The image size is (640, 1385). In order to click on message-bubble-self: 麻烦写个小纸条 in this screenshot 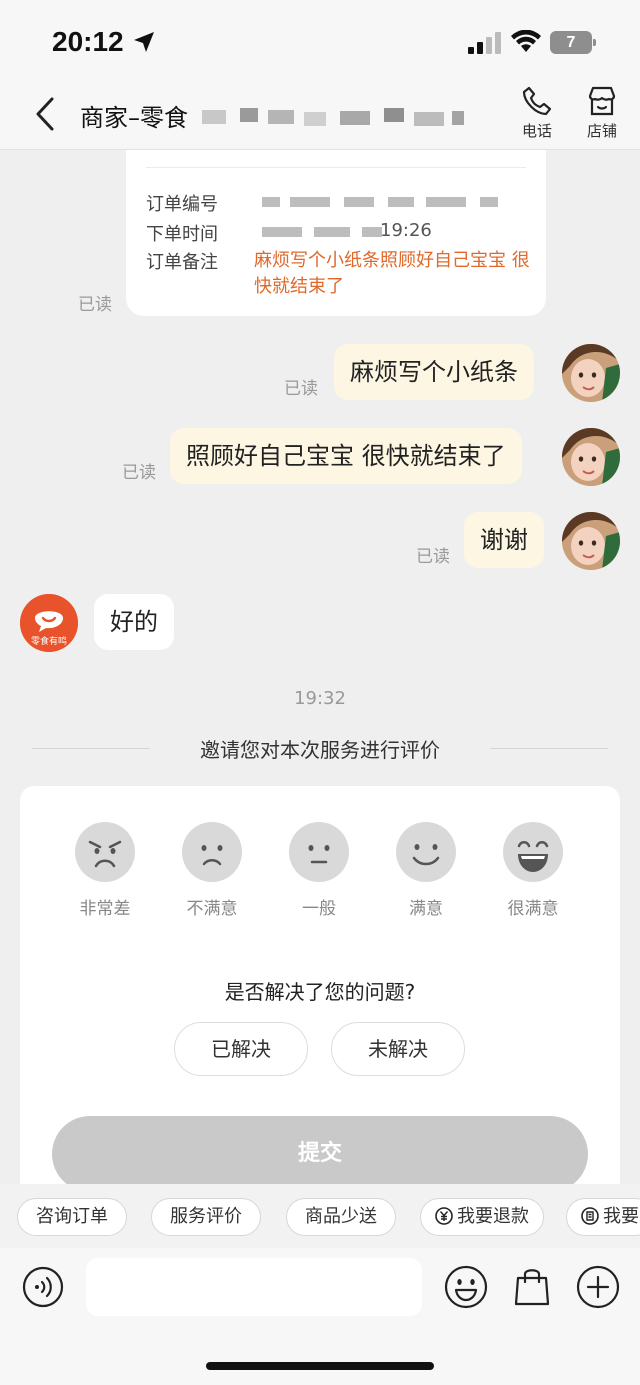, I will do `click(434, 372)`.